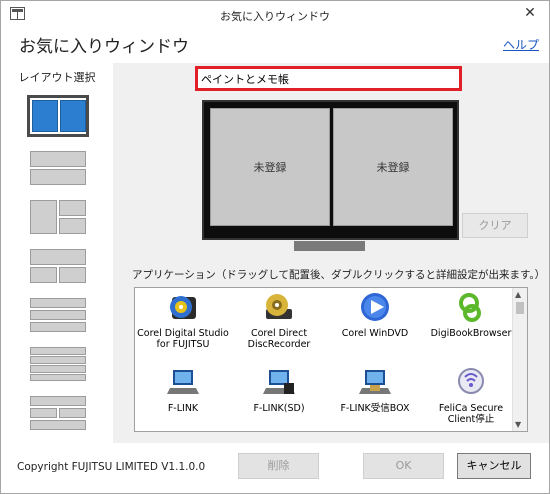 This screenshot has width=550, height=494. What do you see at coordinates (375, 408) in the screenshot?
I see `app-name-line1: F-LINK受信BOX` at bounding box center [375, 408].